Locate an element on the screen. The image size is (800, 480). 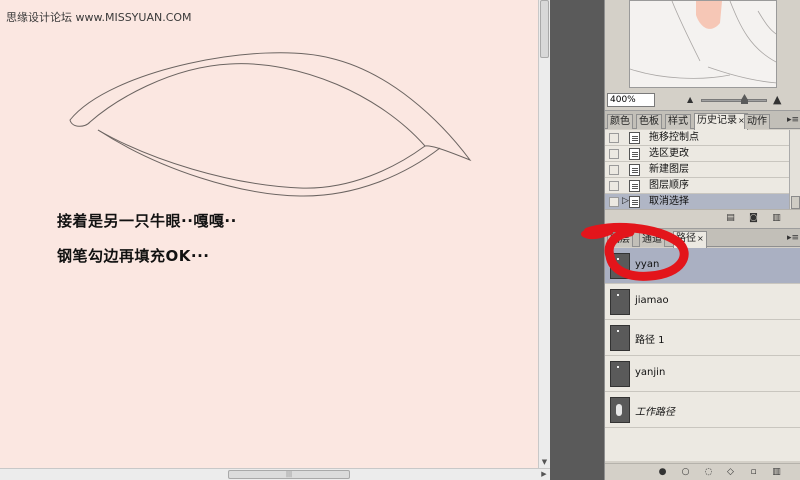
history-item: 新建图层 is located at coordinates (697, 170).